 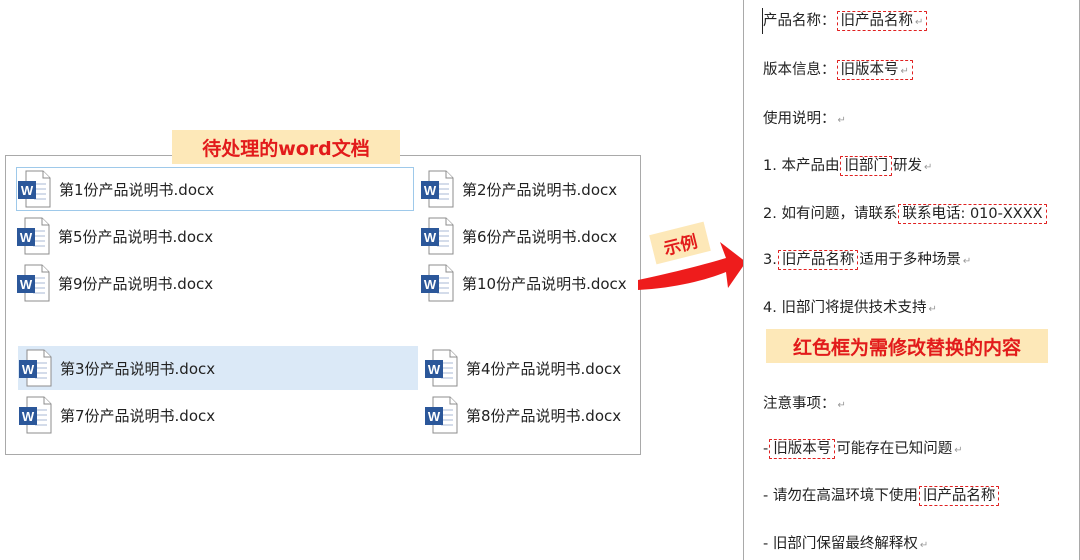 I want to click on line-text: 版本信息：, so click(x=799, y=70).